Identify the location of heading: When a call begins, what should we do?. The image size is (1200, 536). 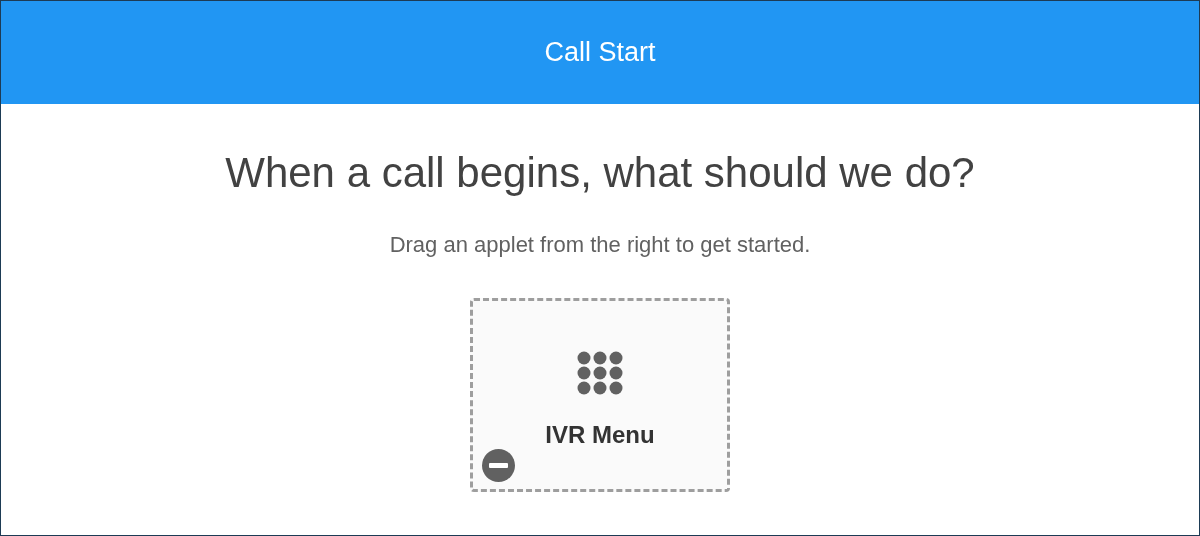
(600, 173).